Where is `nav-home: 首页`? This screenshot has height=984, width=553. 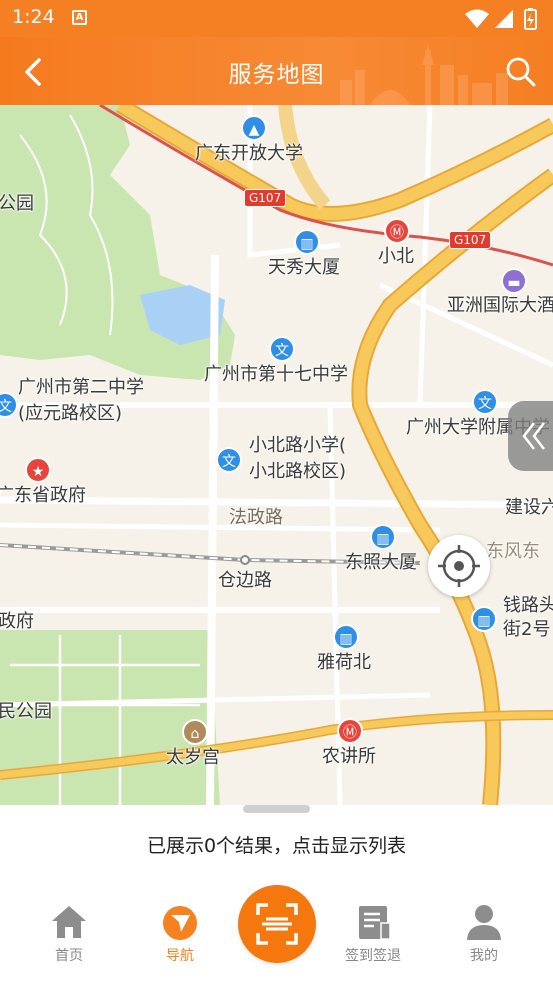 nav-home: 首页 is located at coordinates (69, 934).